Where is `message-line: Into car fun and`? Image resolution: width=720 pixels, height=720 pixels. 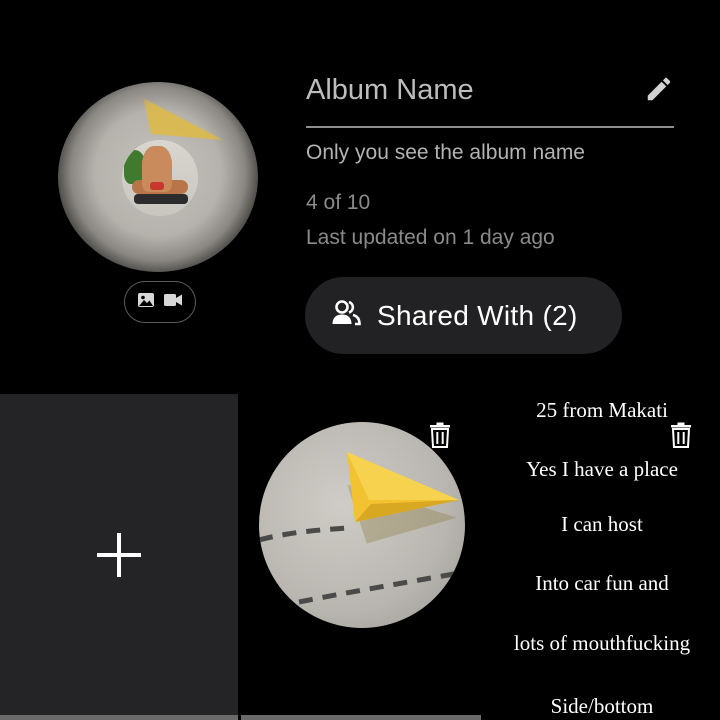
message-line: Into car fun and is located at coordinates (602, 583).